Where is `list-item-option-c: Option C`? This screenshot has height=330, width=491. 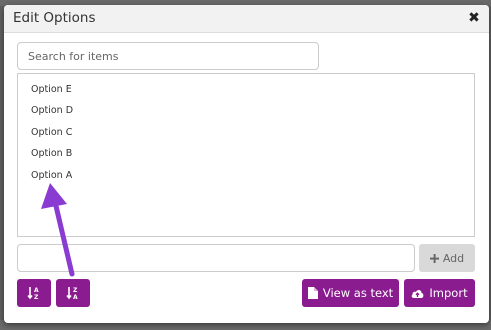 list-item-option-c: Option C is located at coordinates (51, 132).